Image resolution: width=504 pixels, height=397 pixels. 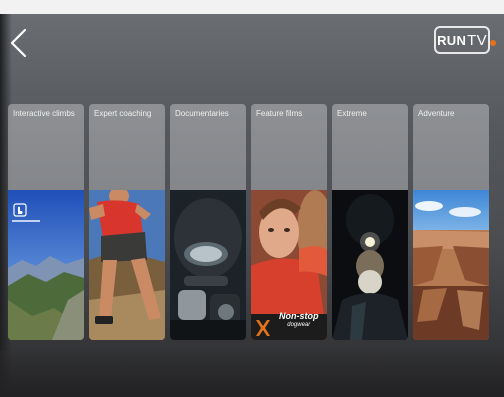 I want to click on category-card-extreme: Extreme, so click(x=370, y=222).